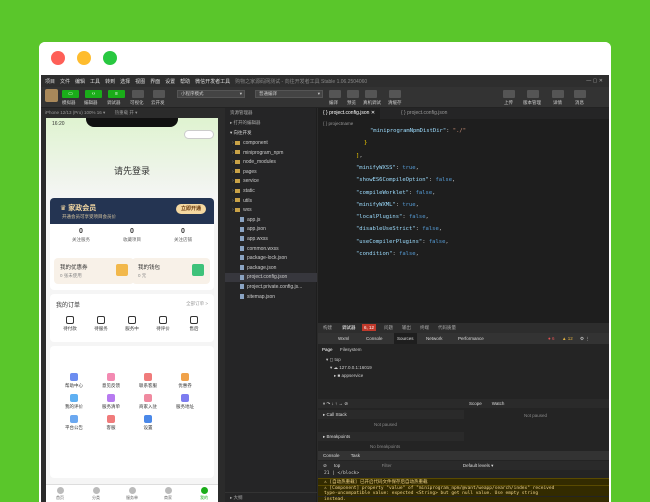 This screenshot has height=502, width=650. What do you see at coordinates (70, 324) in the screenshot?
I see `order-pending-payment: 待付款` at bounding box center [70, 324].